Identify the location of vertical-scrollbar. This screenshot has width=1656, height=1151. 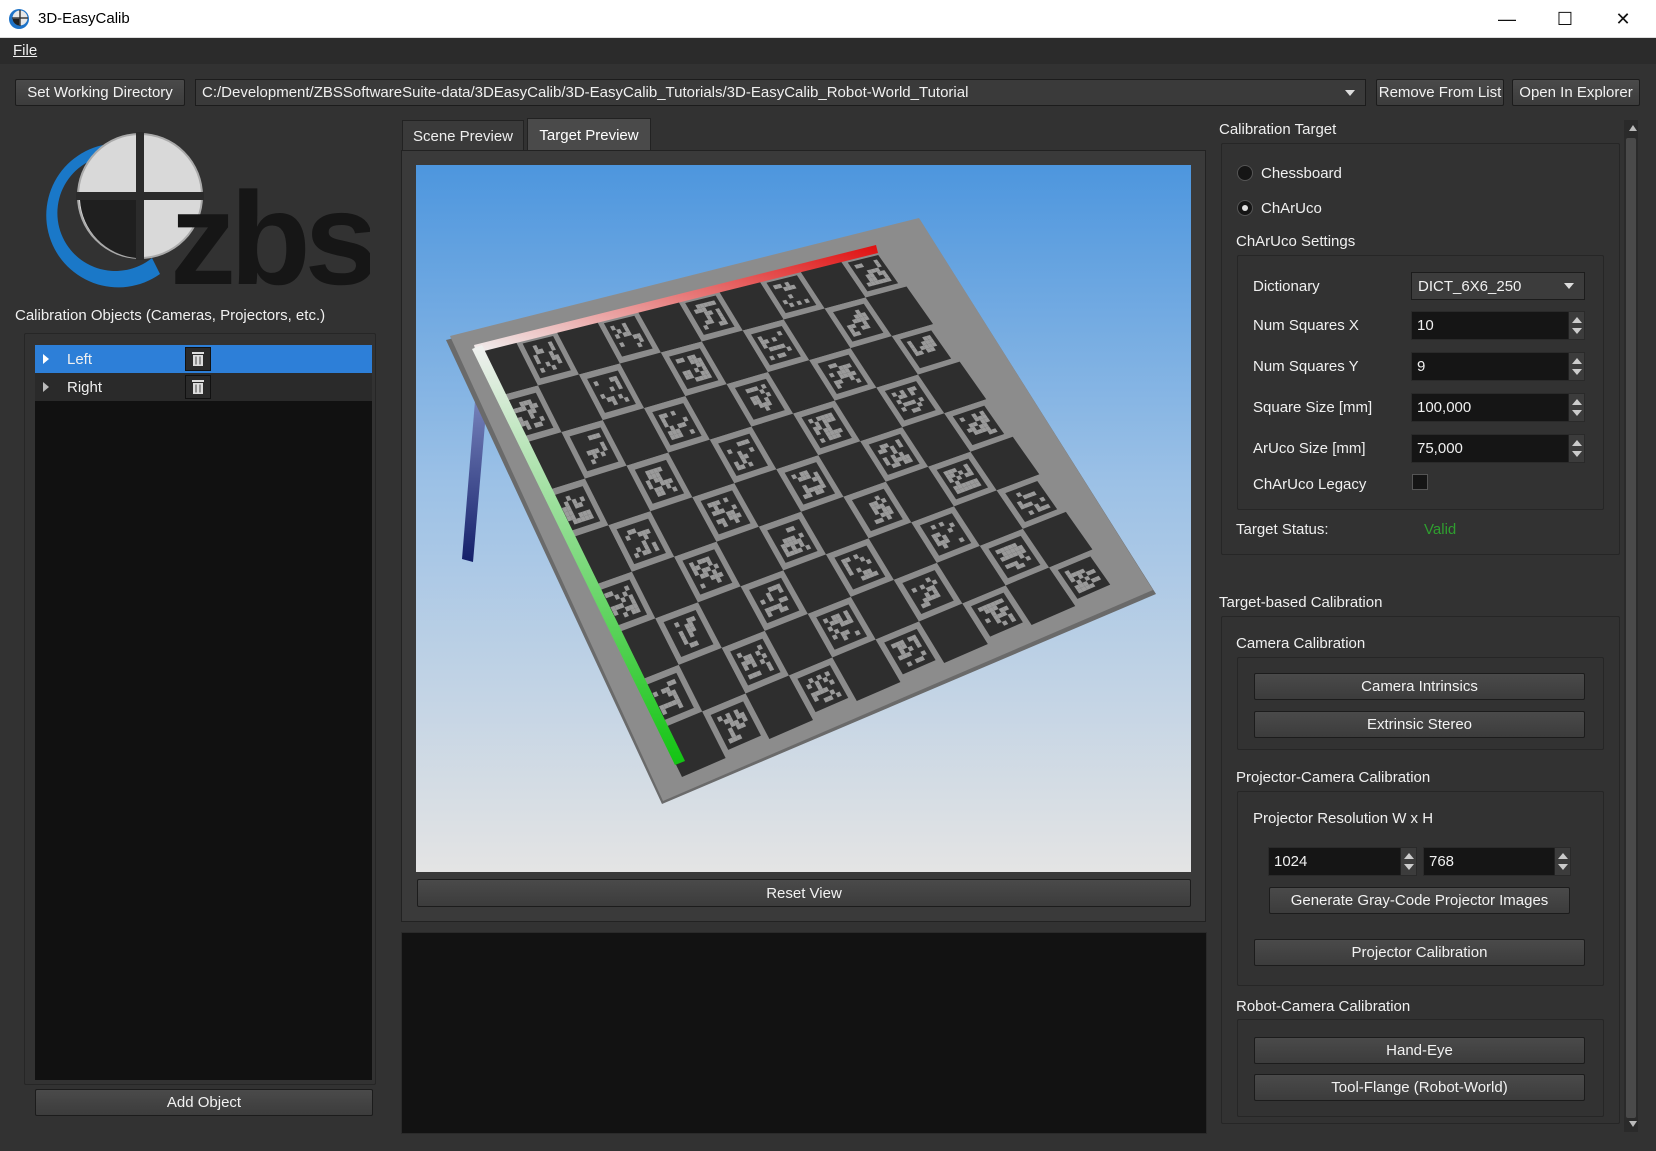
(1631, 626).